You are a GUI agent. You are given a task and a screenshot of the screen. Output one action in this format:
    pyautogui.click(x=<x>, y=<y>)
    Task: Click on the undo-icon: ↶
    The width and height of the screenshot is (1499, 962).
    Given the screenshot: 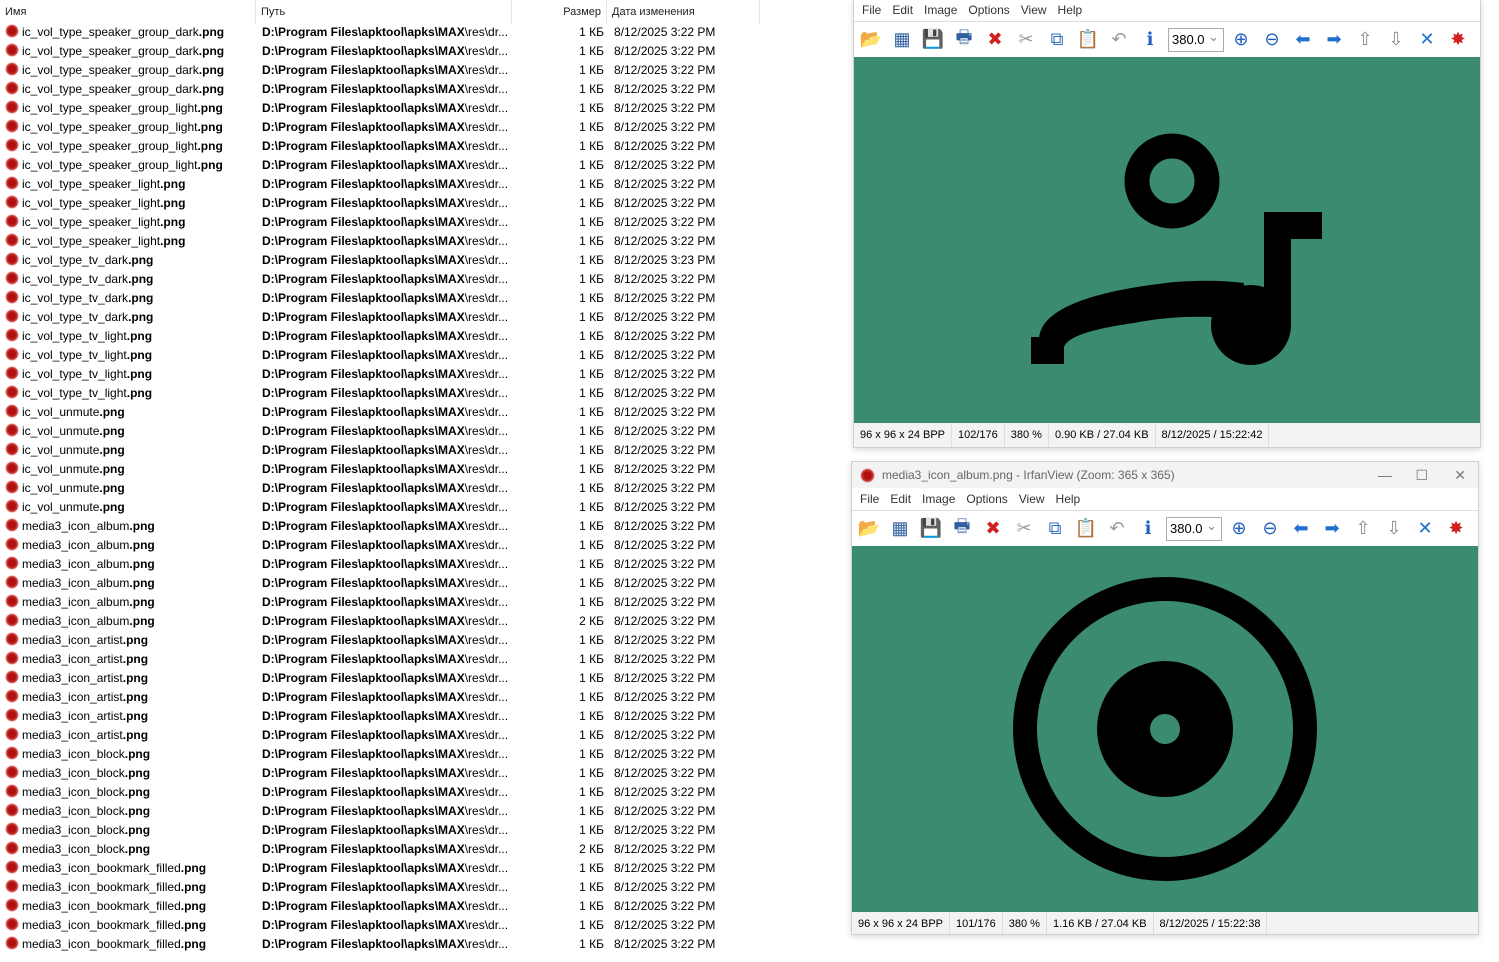 What is the action you would take?
    pyautogui.click(x=1117, y=529)
    